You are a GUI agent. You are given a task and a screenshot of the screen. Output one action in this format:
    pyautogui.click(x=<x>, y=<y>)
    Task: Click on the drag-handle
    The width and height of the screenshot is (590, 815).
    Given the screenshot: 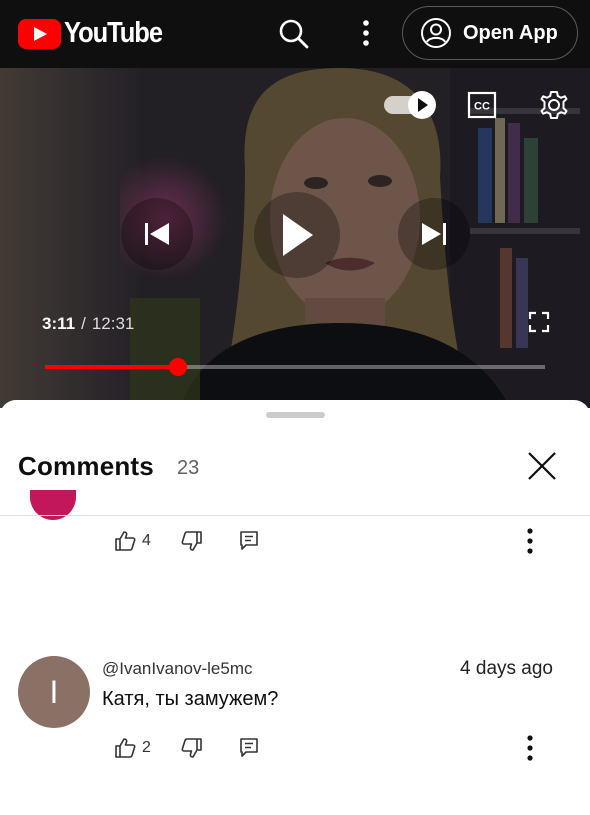 What is the action you would take?
    pyautogui.click(x=295, y=415)
    